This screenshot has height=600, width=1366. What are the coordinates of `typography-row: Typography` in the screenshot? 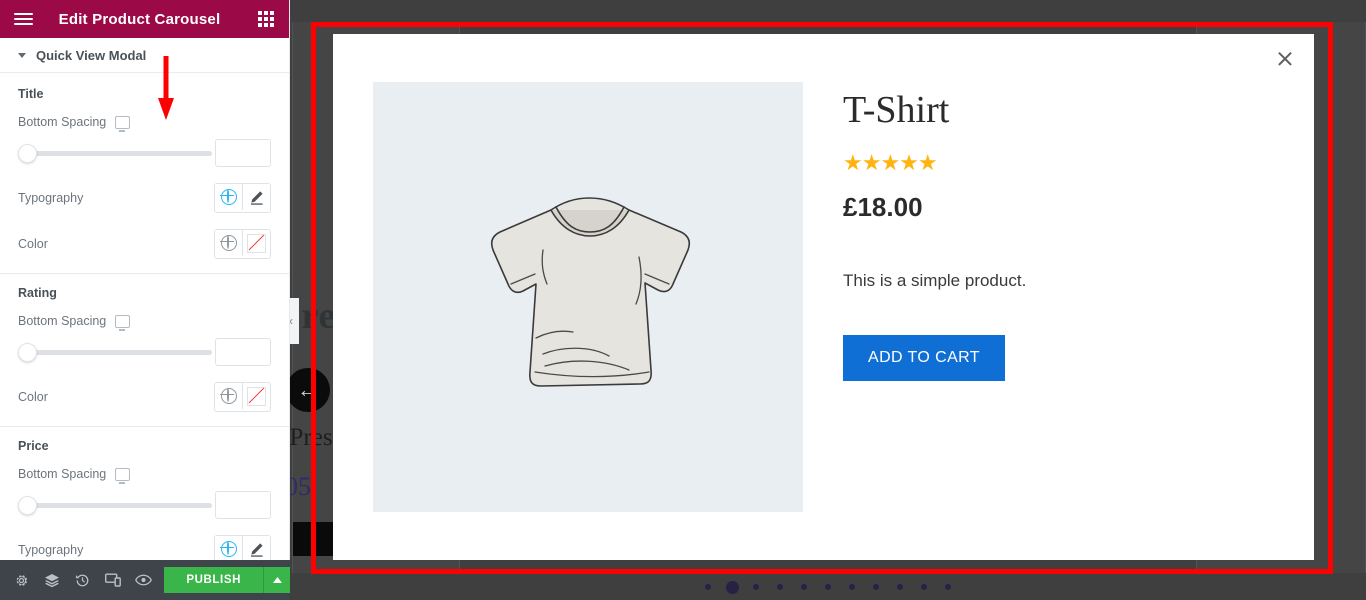 It's located at (144, 198).